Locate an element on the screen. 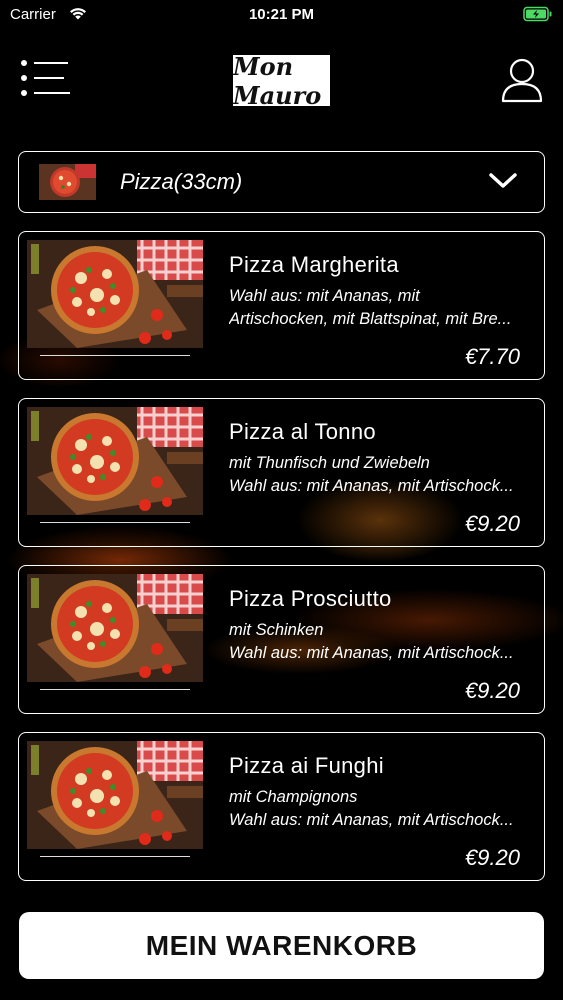  logo: Mon Mauro is located at coordinates (281, 81).